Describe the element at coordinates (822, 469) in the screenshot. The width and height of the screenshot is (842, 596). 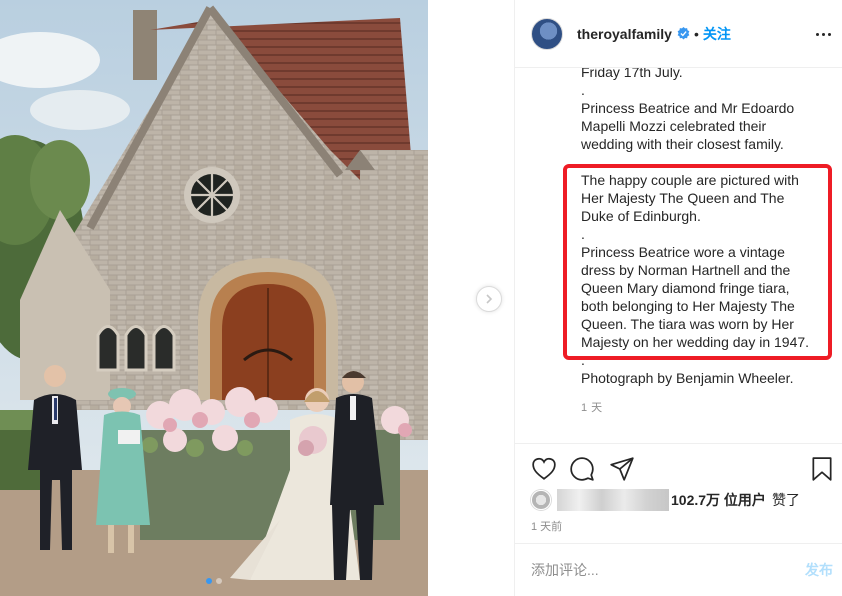
I see `bookmark-icon` at that location.